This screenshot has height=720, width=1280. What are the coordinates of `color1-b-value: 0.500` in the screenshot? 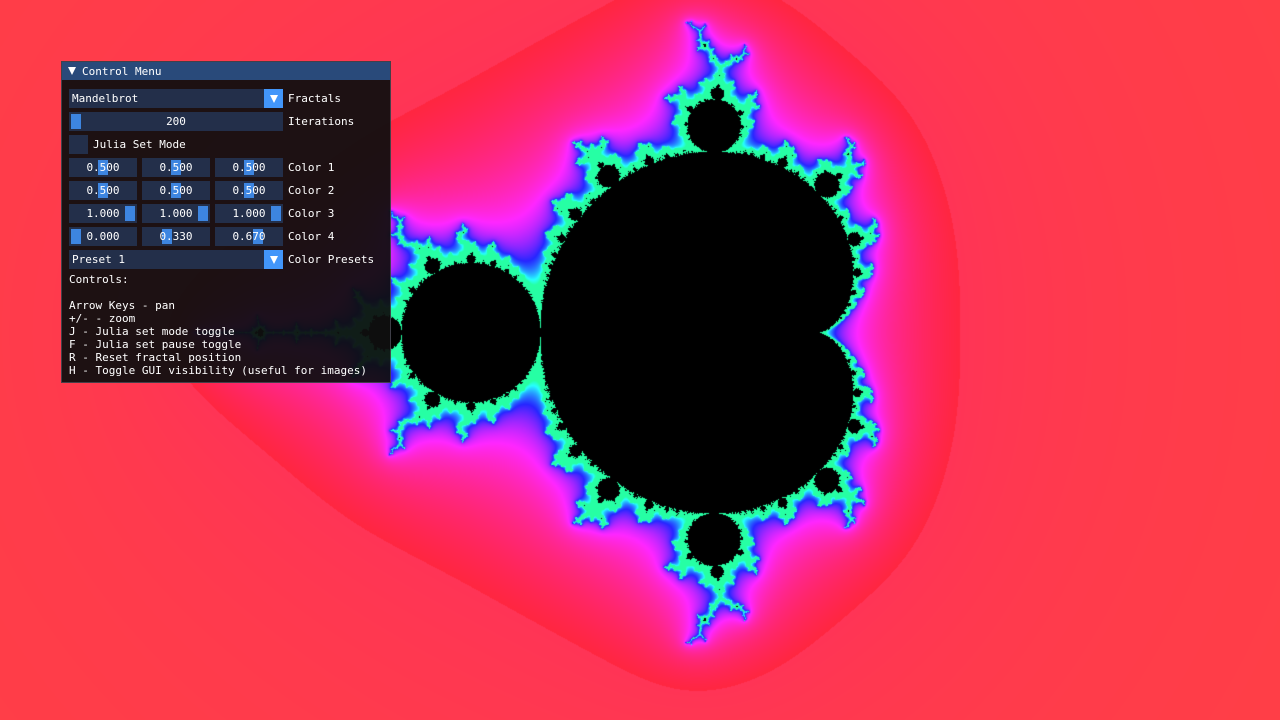 It's located at (249, 167).